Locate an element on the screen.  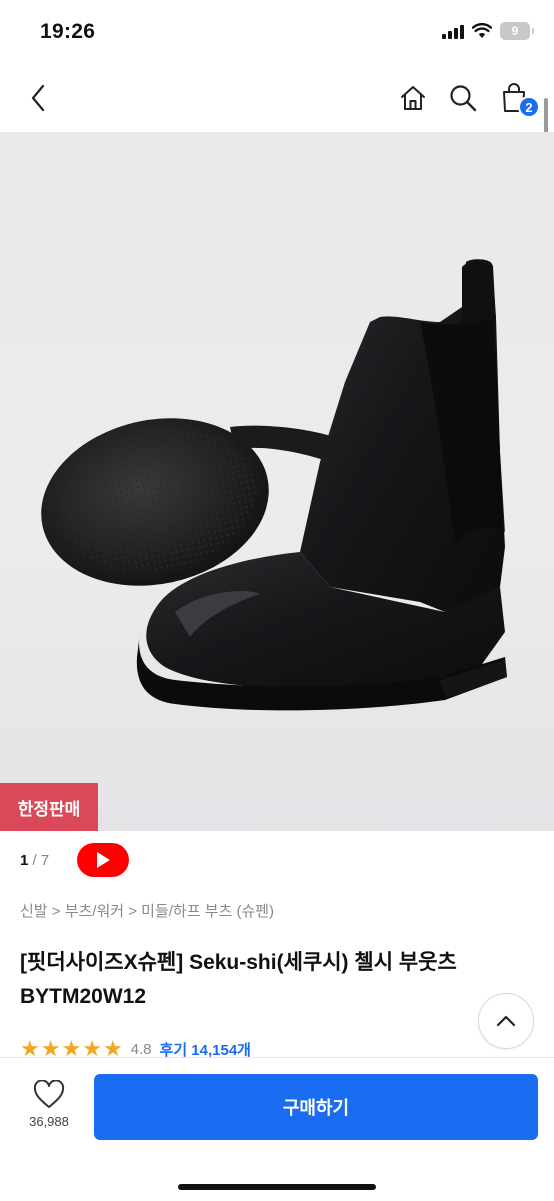
back-arrow-icon is located at coordinates (38, 98).